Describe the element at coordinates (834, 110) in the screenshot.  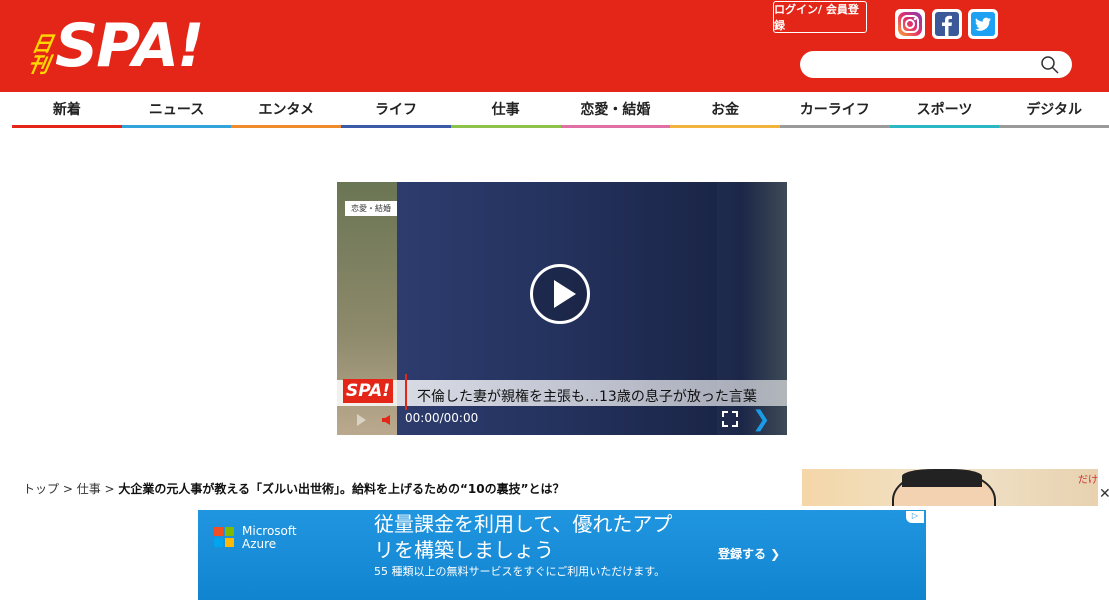
I see `nav-item-7: カーライフ` at that location.